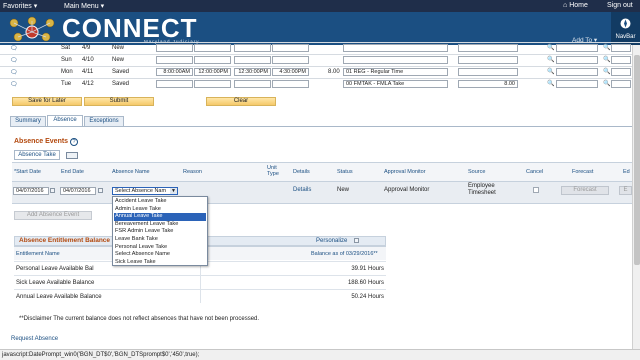 The width and height of the screenshot is (640, 360). I want to click on details-link: Details, so click(302, 190).